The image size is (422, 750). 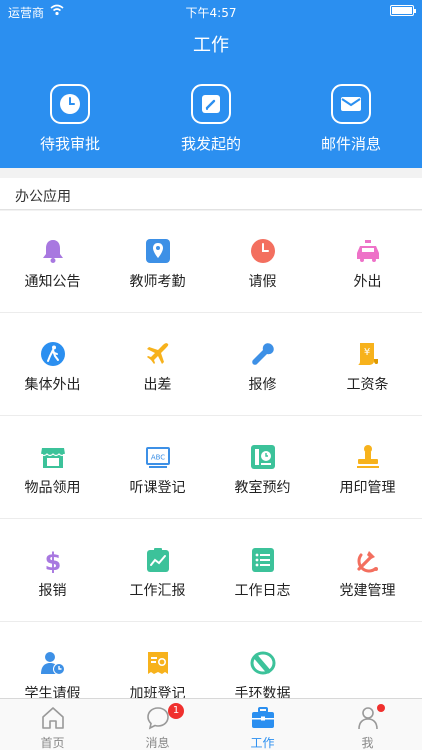 I want to click on tab-label: 消息, so click(x=157, y=743).